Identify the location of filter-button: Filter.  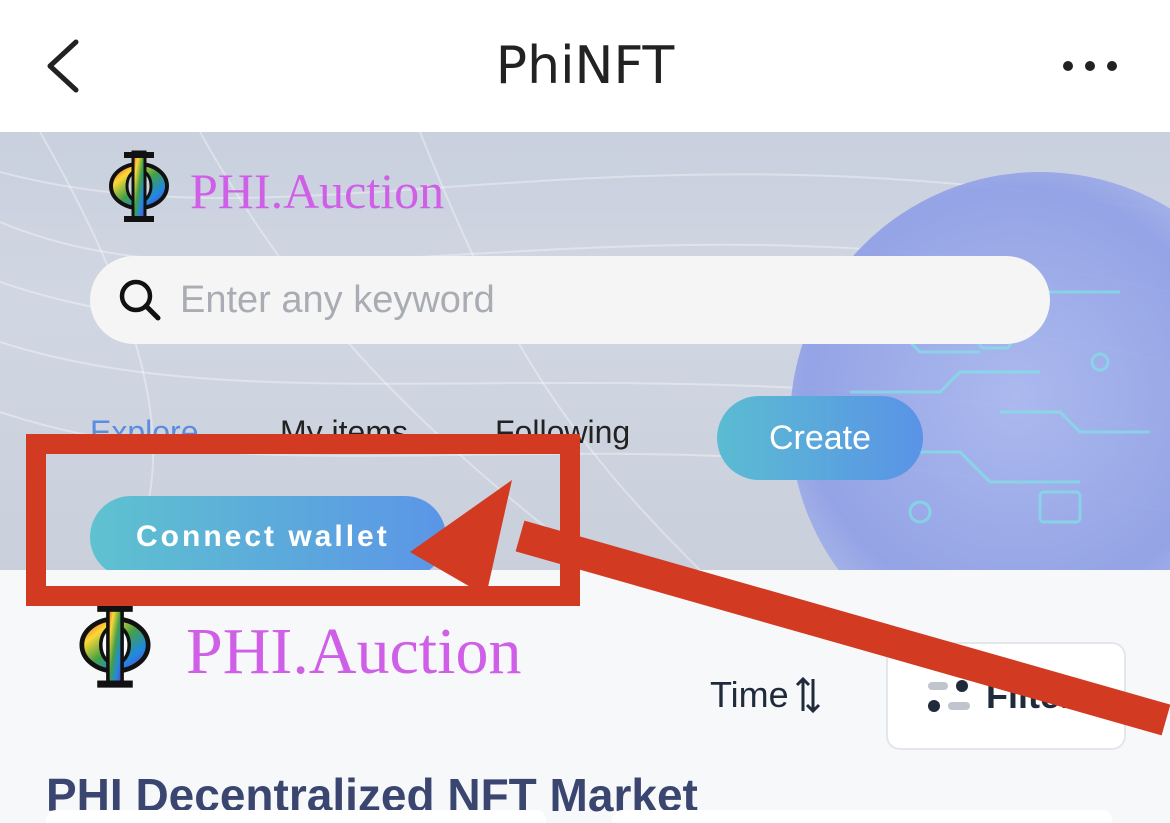
(1006, 696).